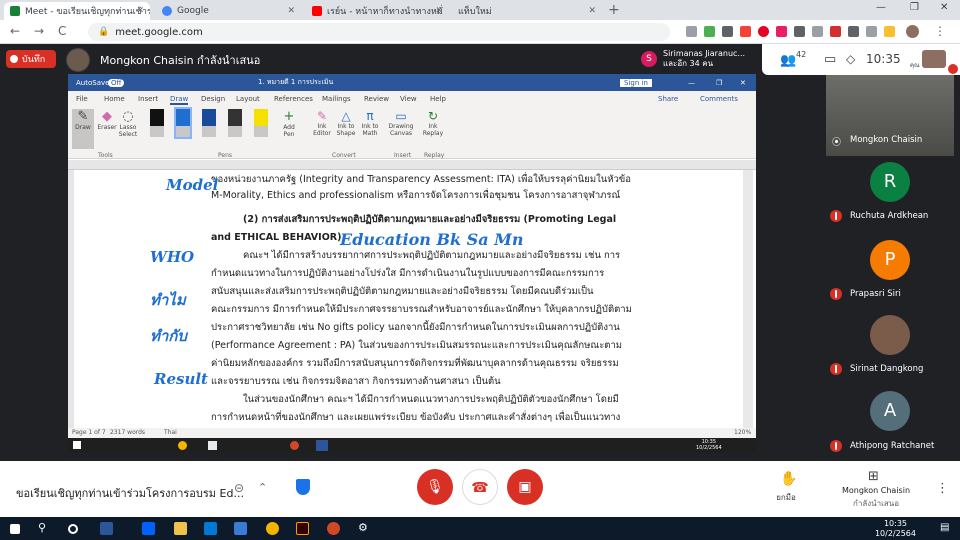  I want to click on forward-button: →, so click(39, 31).